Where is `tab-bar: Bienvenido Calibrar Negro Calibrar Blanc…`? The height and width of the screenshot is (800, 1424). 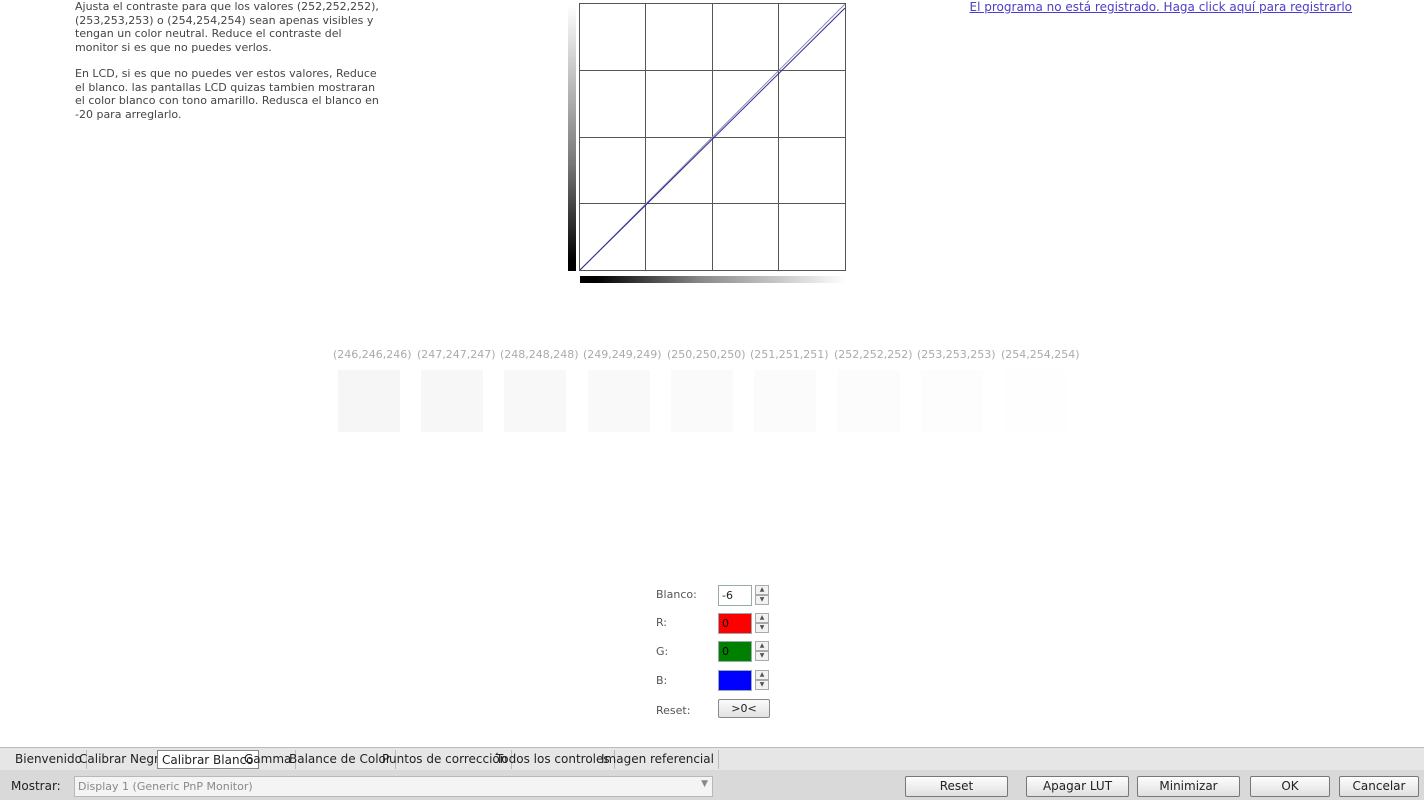 tab-bar: Bienvenido Calibrar Negro Calibrar Blanc… is located at coordinates (712, 759).